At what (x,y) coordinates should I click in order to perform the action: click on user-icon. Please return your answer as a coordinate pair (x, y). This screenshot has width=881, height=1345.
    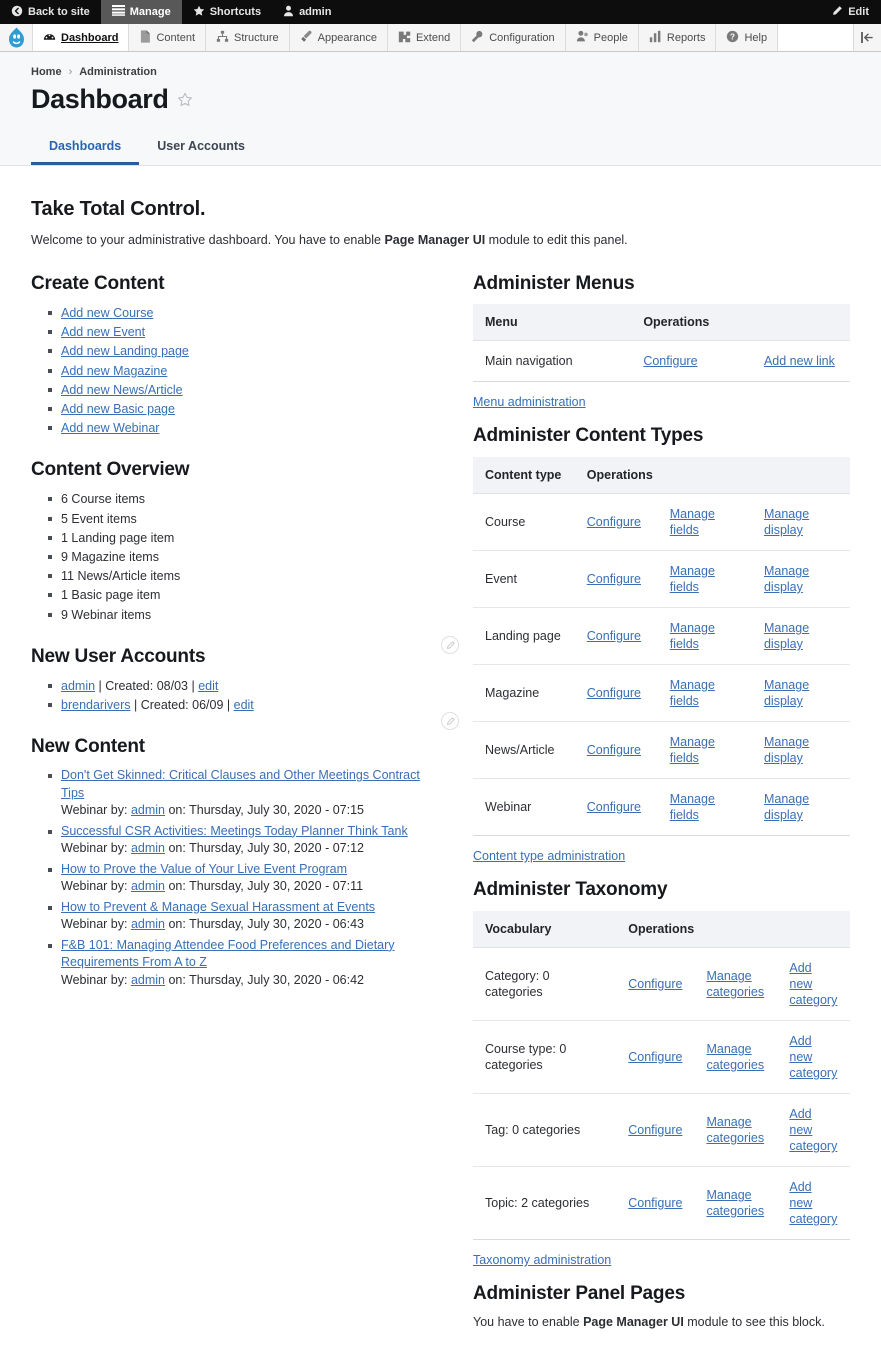
    Looking at the image, I should click on (288, 12).